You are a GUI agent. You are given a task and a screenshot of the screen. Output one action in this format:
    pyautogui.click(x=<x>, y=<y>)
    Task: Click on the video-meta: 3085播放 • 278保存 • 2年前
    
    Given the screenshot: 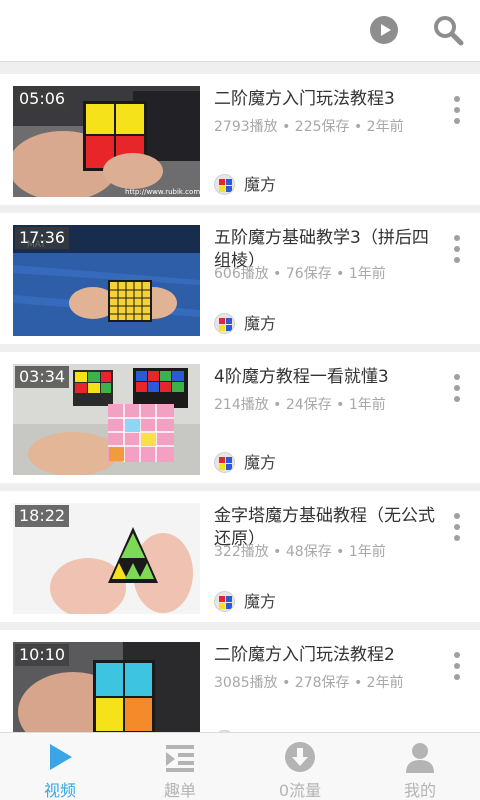 What is the action you would take?
    pyautogui.click(x=309, y=683)
    